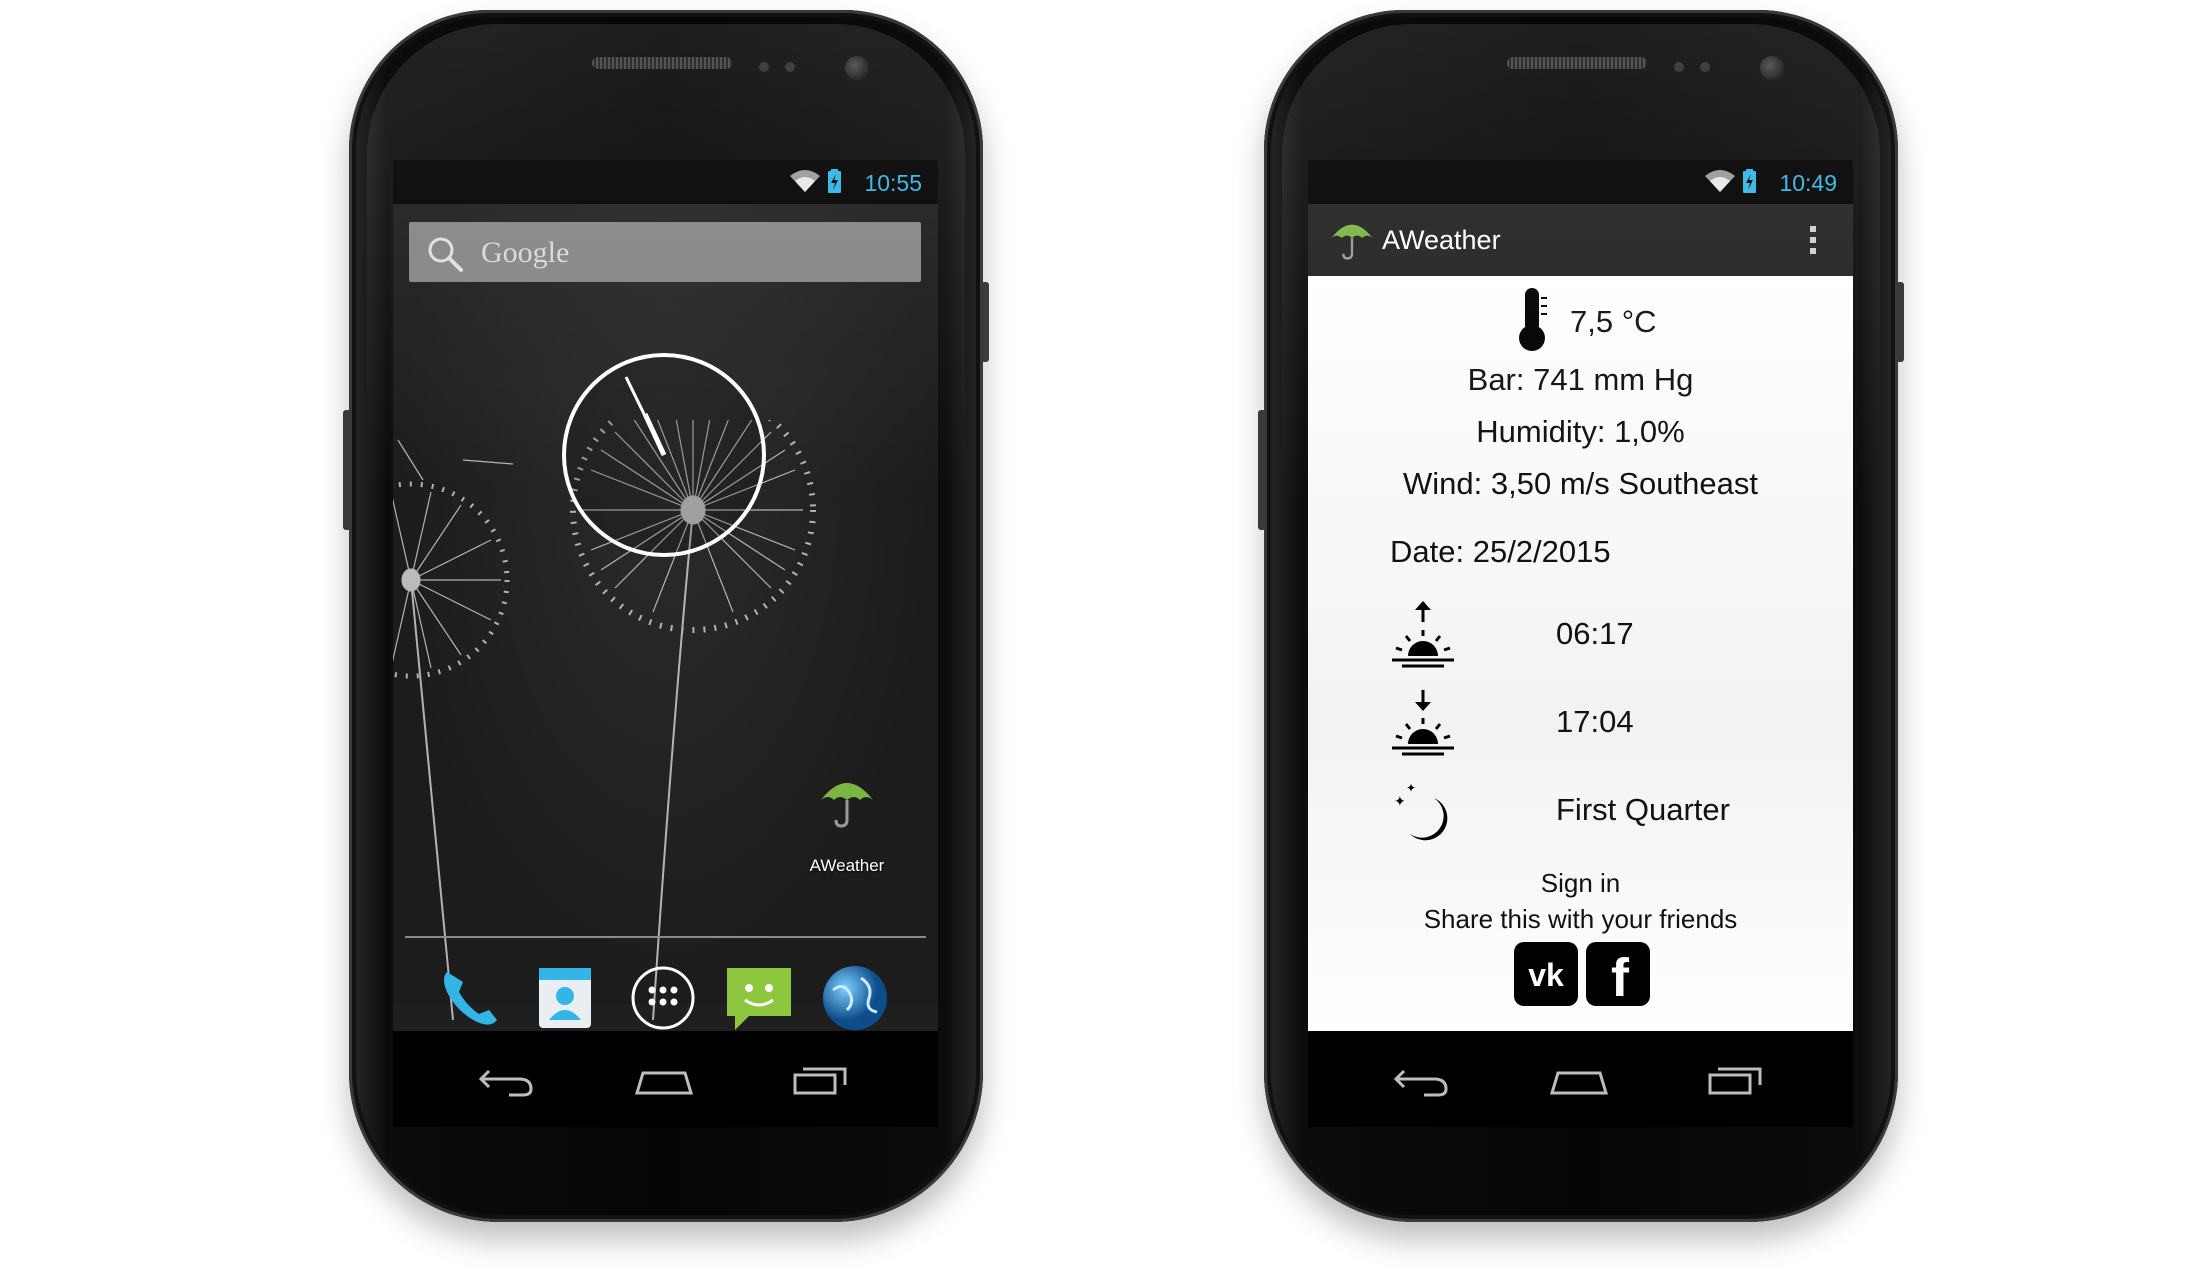 Image resolution: width=2200 pixels, height=1280 pixels. I want to click on vk-label: vk, so click(1546, 975).